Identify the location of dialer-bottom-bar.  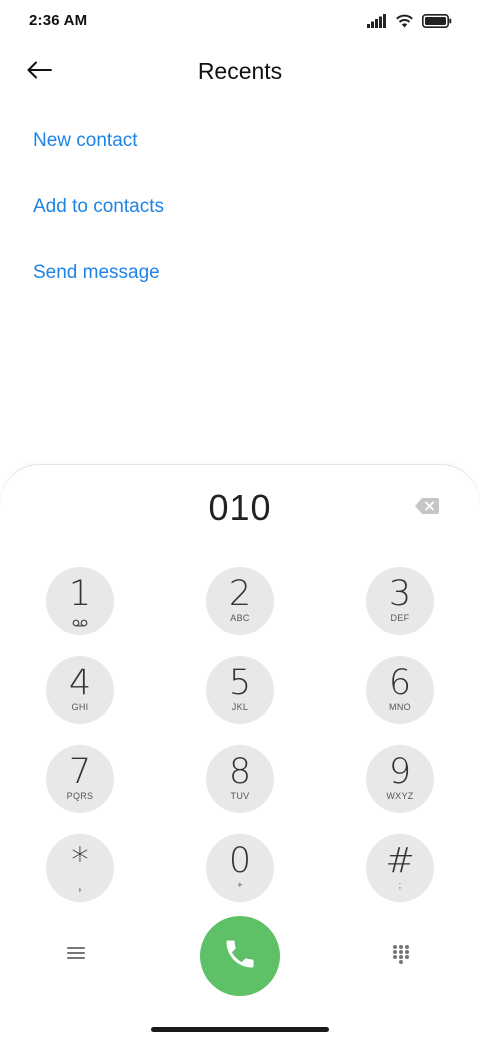
(240, 956).